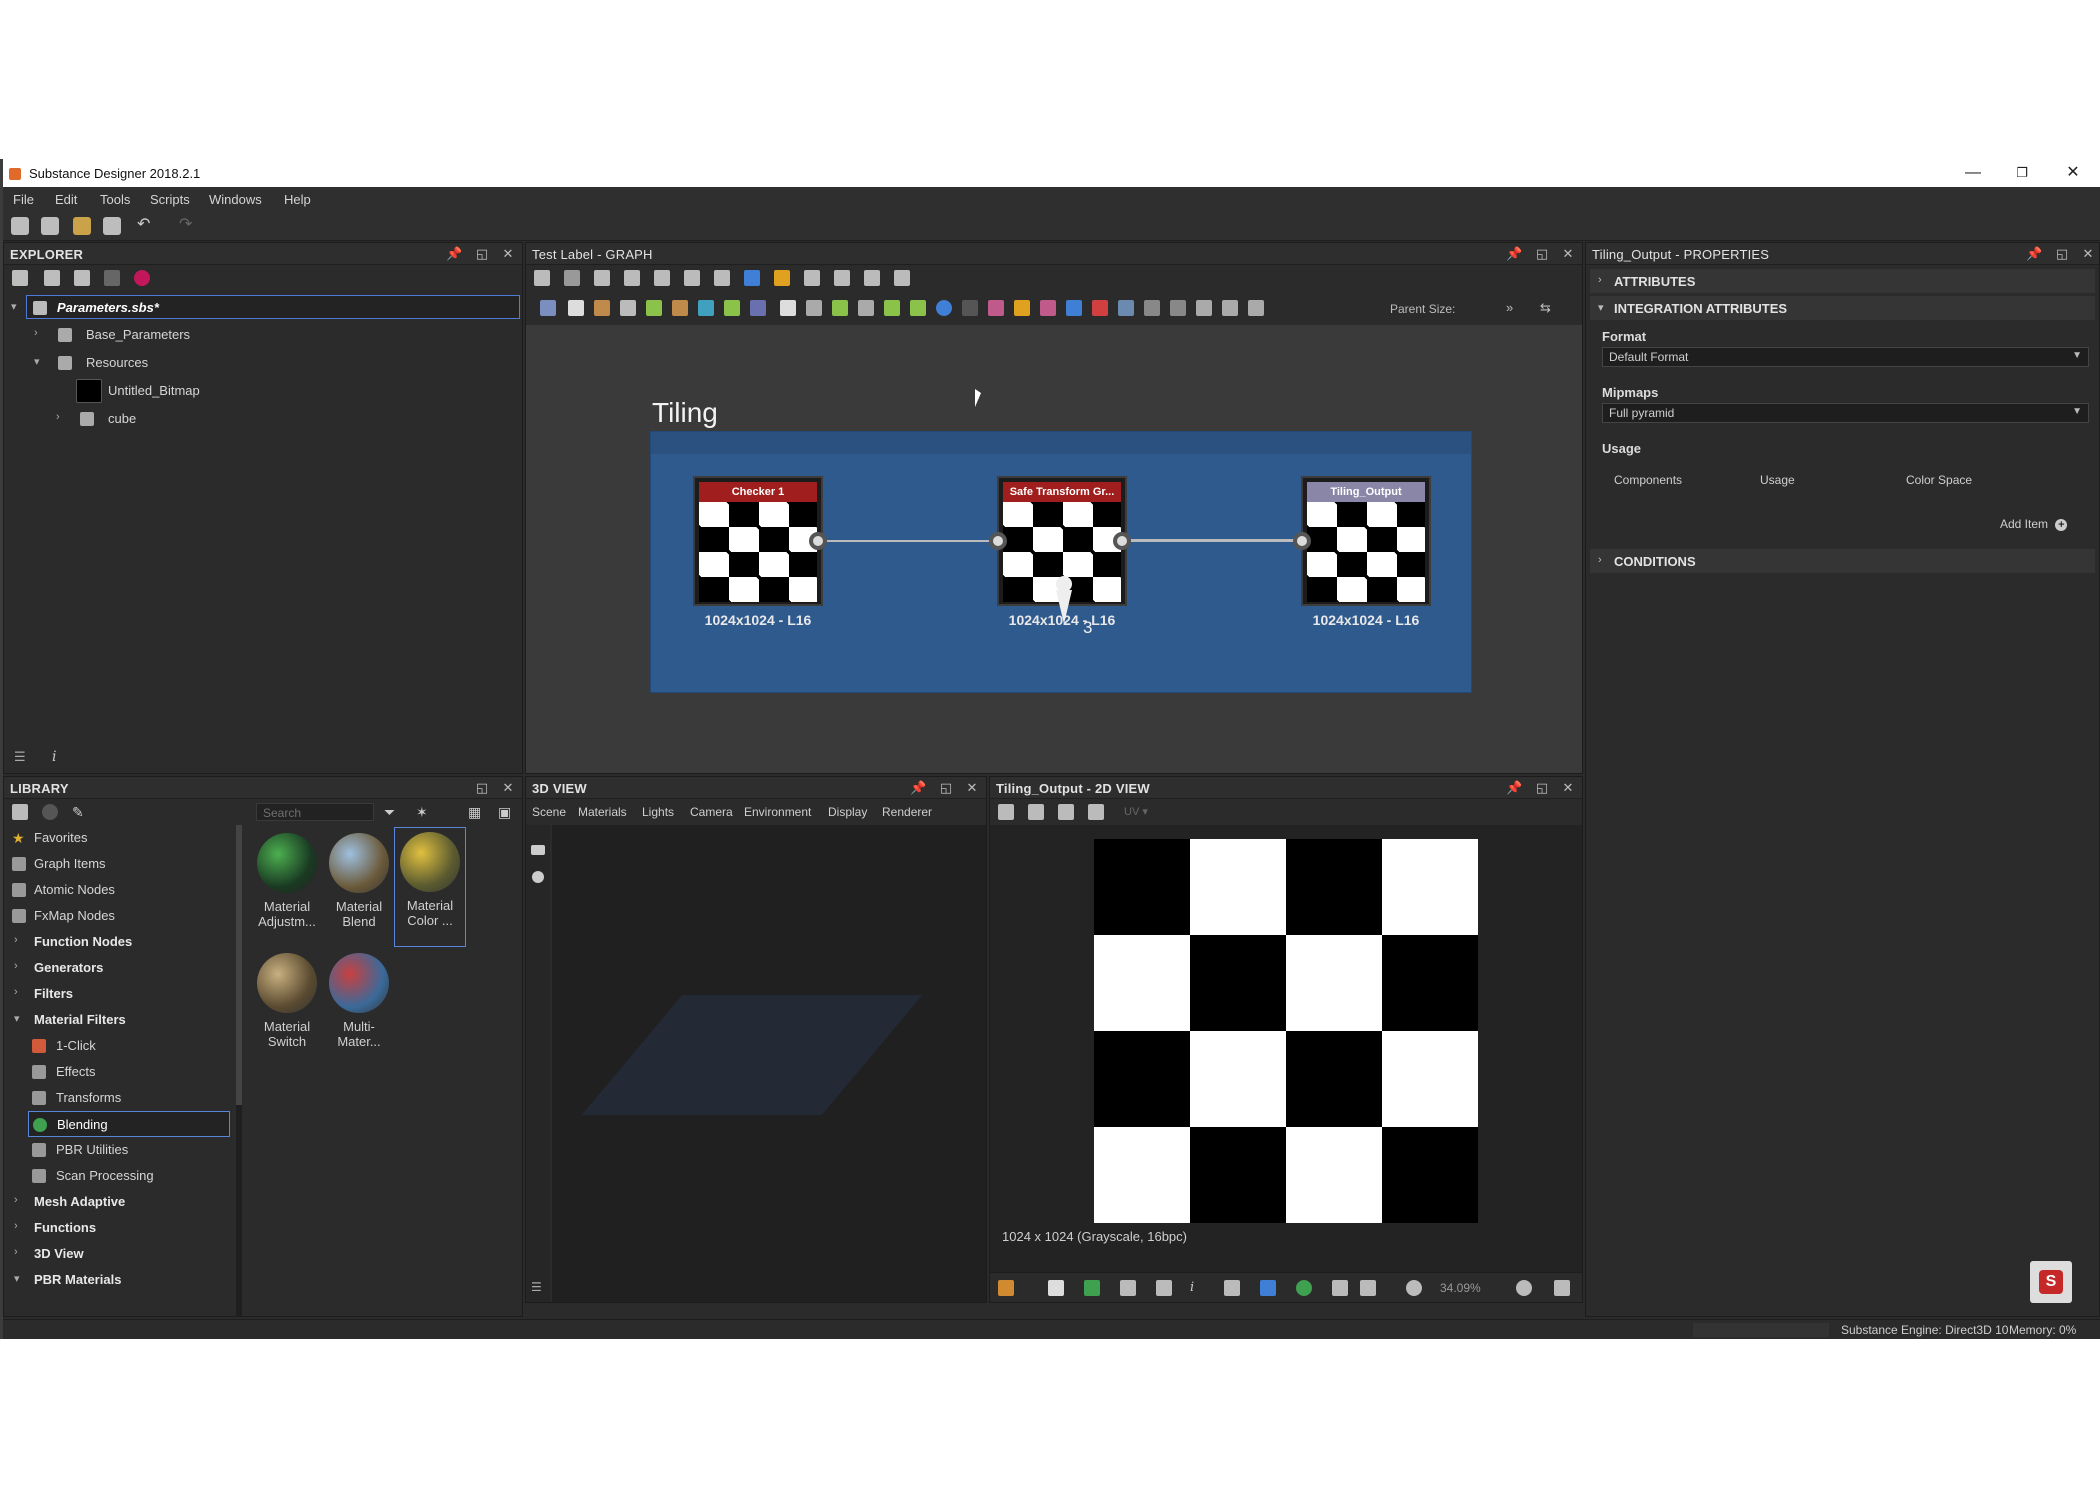 The image size is (2100, 1500). I want to click on menu-edit: Edit, so click(66, 199).